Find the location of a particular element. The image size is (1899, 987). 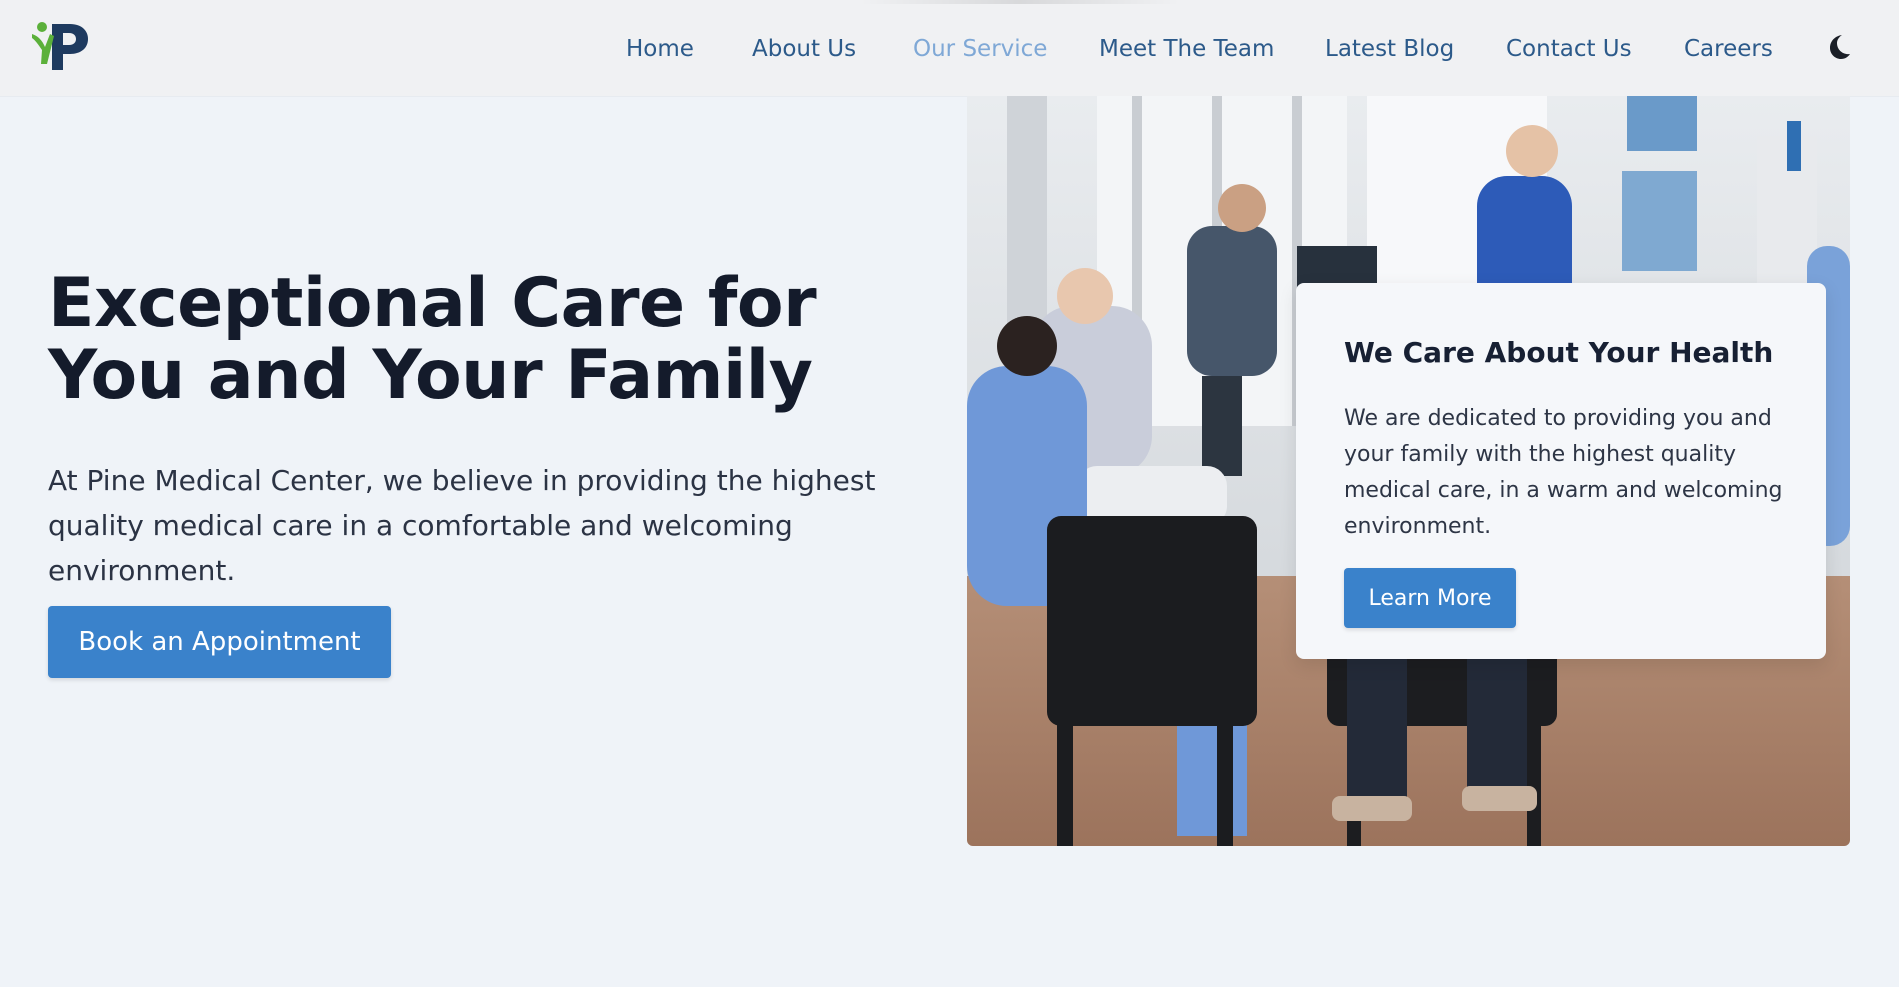

hero-title-line-2: You and Your Family is located at coordinates (430, 375).